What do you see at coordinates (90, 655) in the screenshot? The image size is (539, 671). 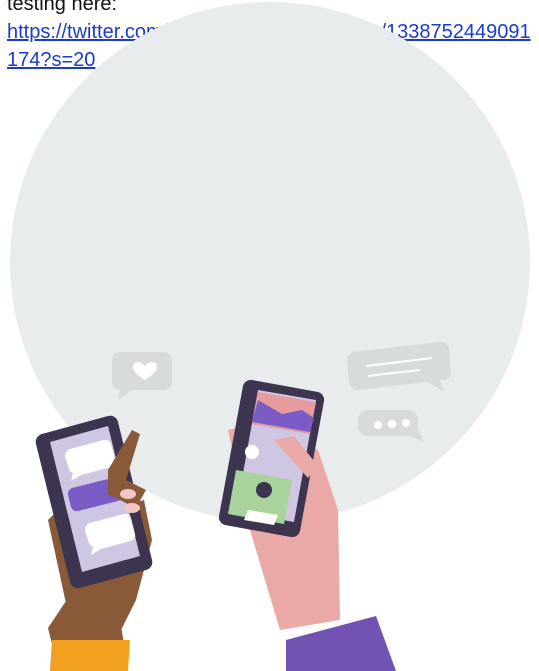 I see `orange-sleeve` at bounding box center [90, 655].